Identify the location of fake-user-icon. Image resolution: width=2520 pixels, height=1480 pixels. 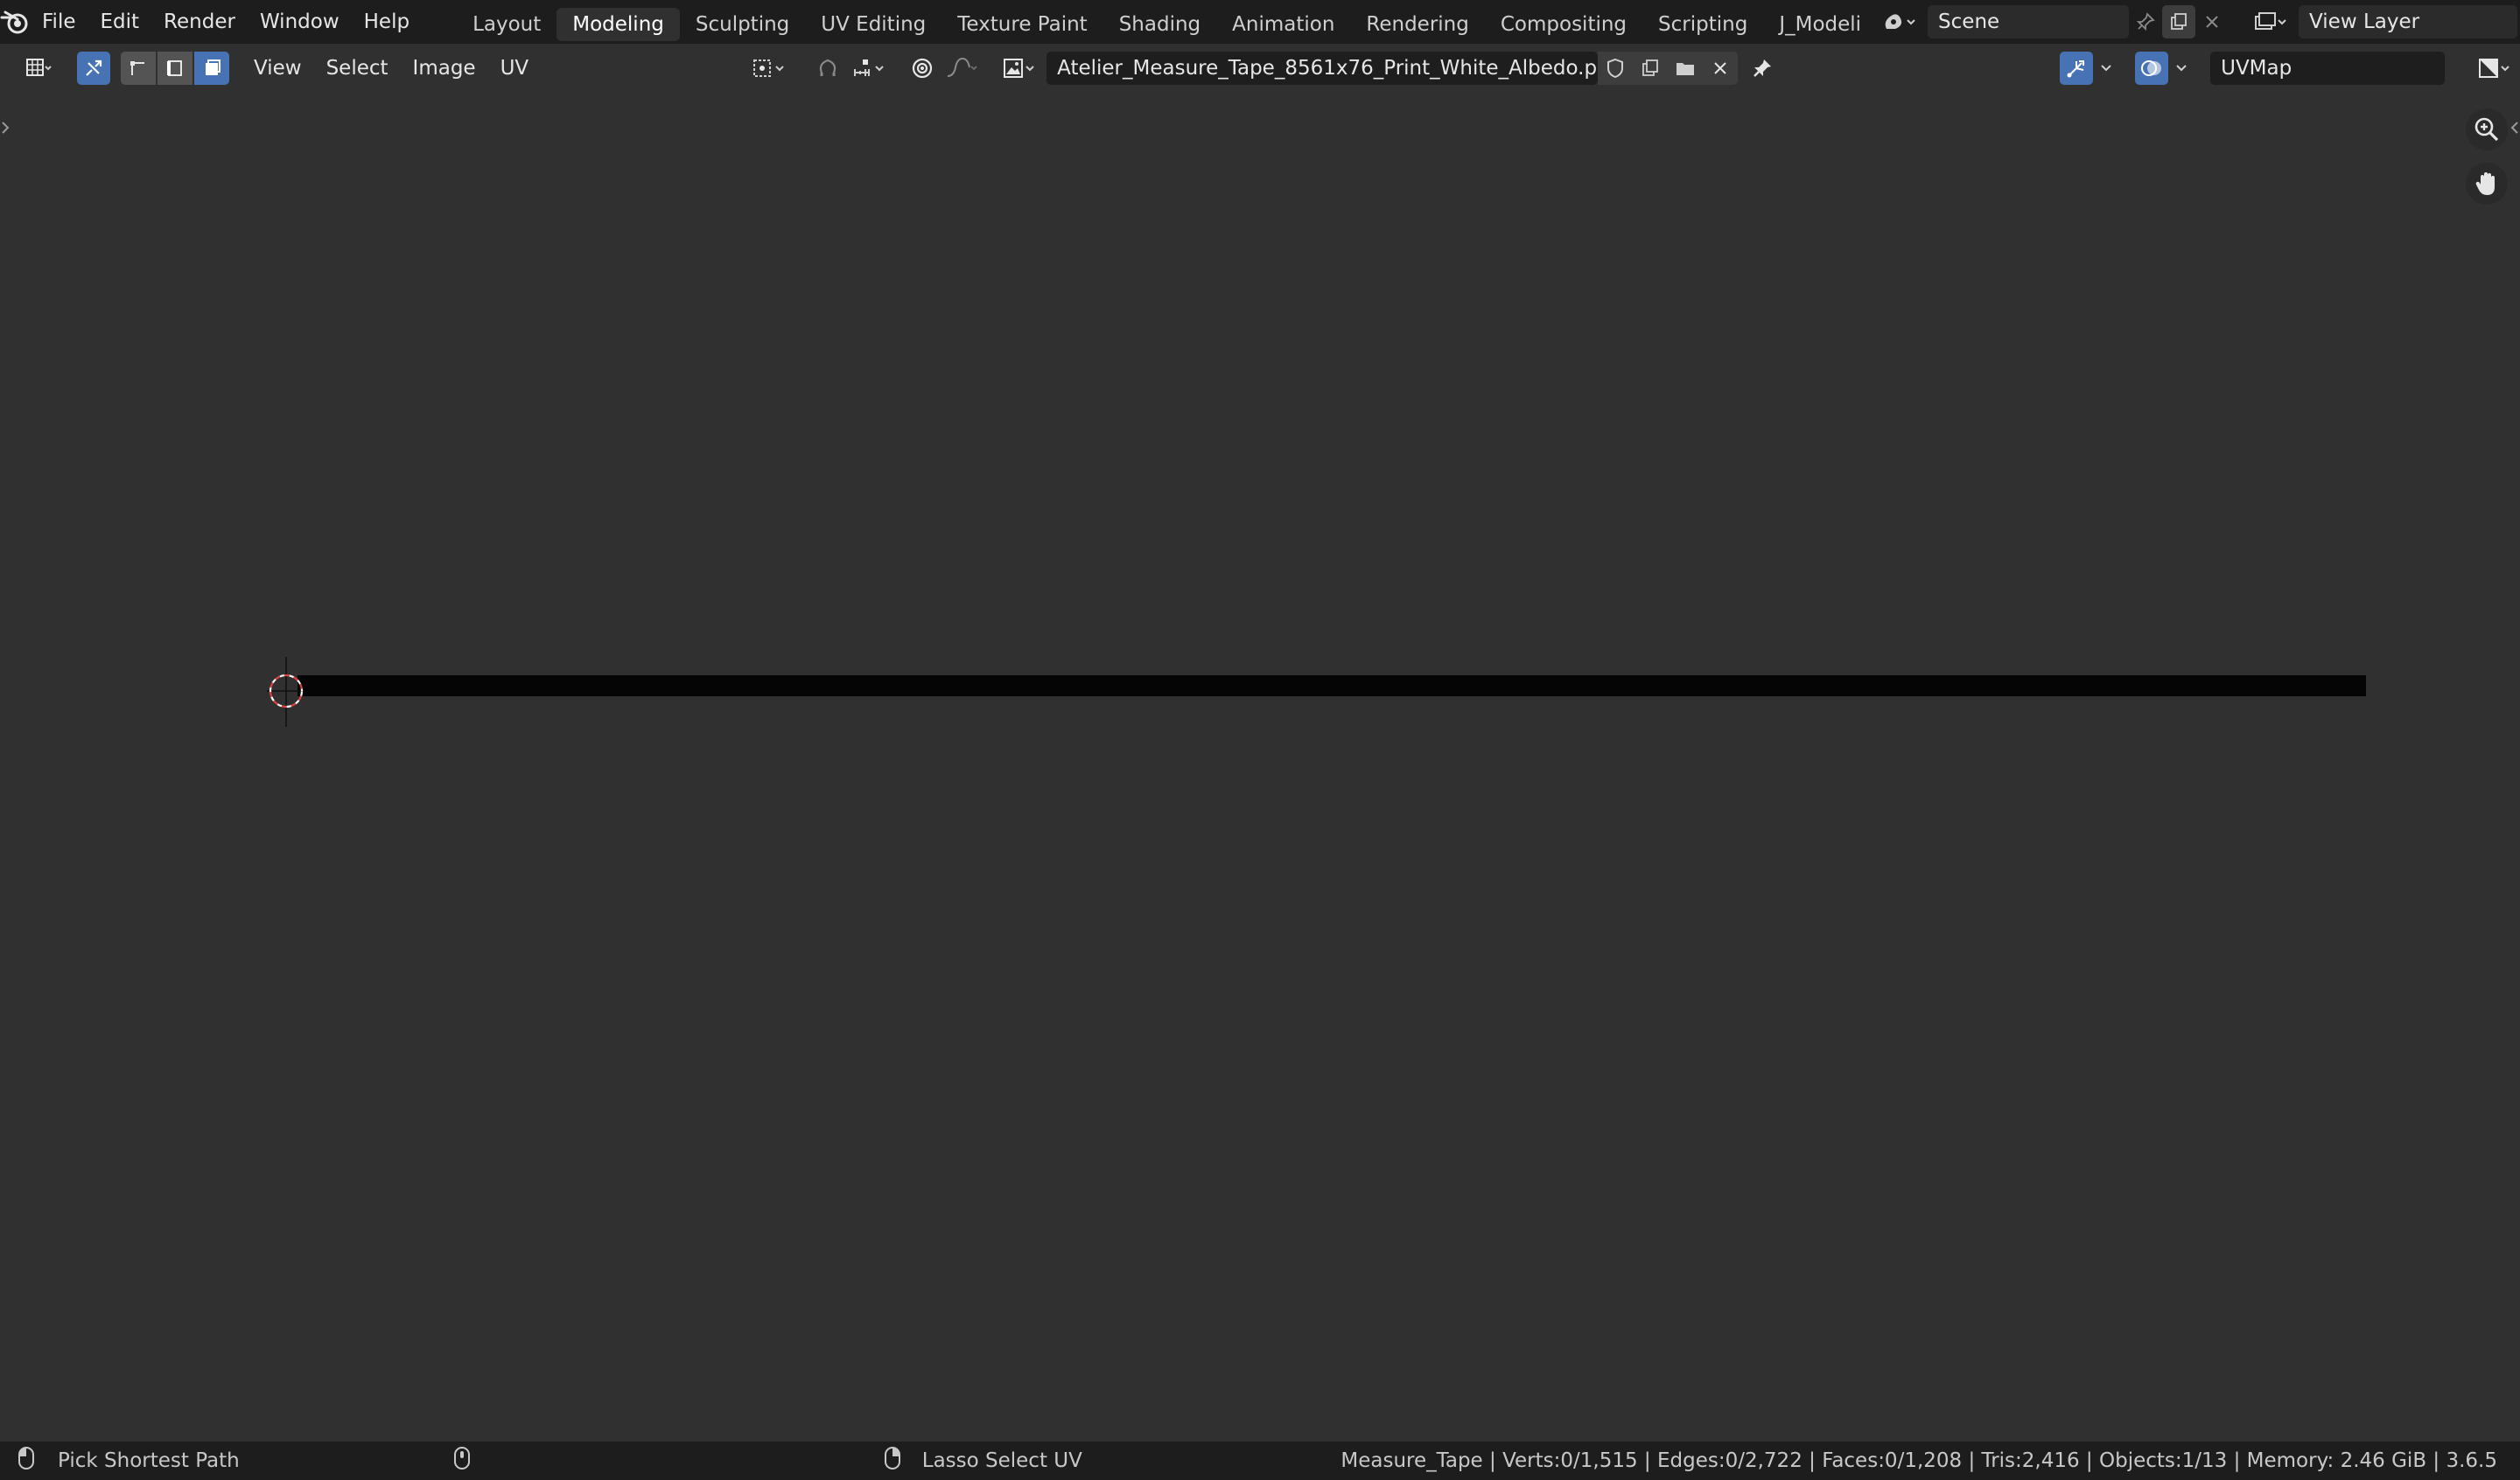
(1616, 69).